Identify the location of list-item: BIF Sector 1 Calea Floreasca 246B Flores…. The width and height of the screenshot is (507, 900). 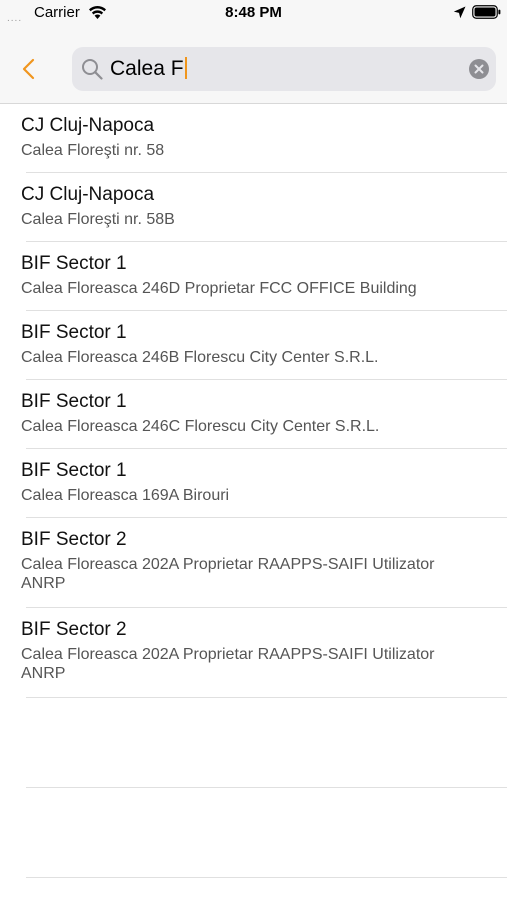
(253, 345).